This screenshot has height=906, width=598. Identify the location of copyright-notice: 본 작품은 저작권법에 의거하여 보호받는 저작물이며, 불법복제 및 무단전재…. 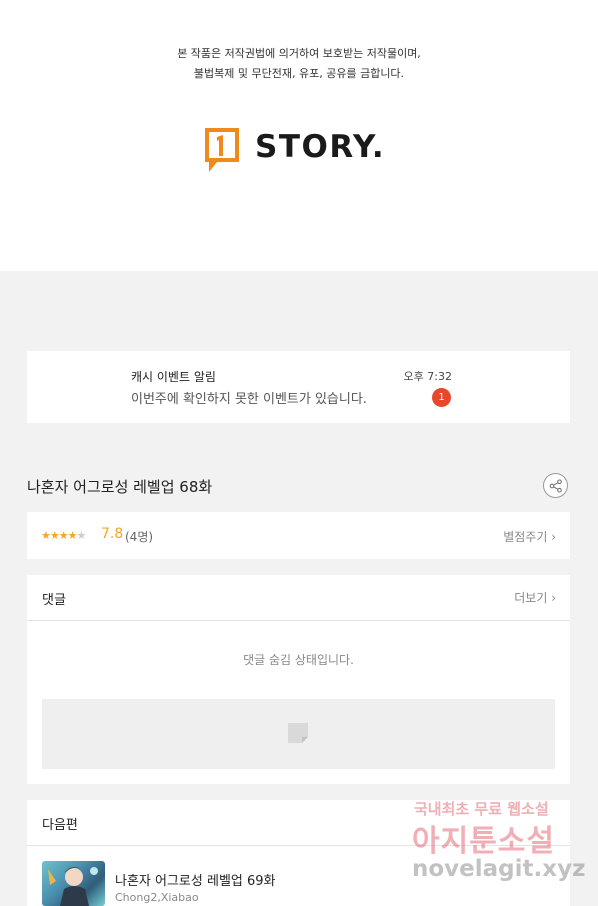
(299, 64).